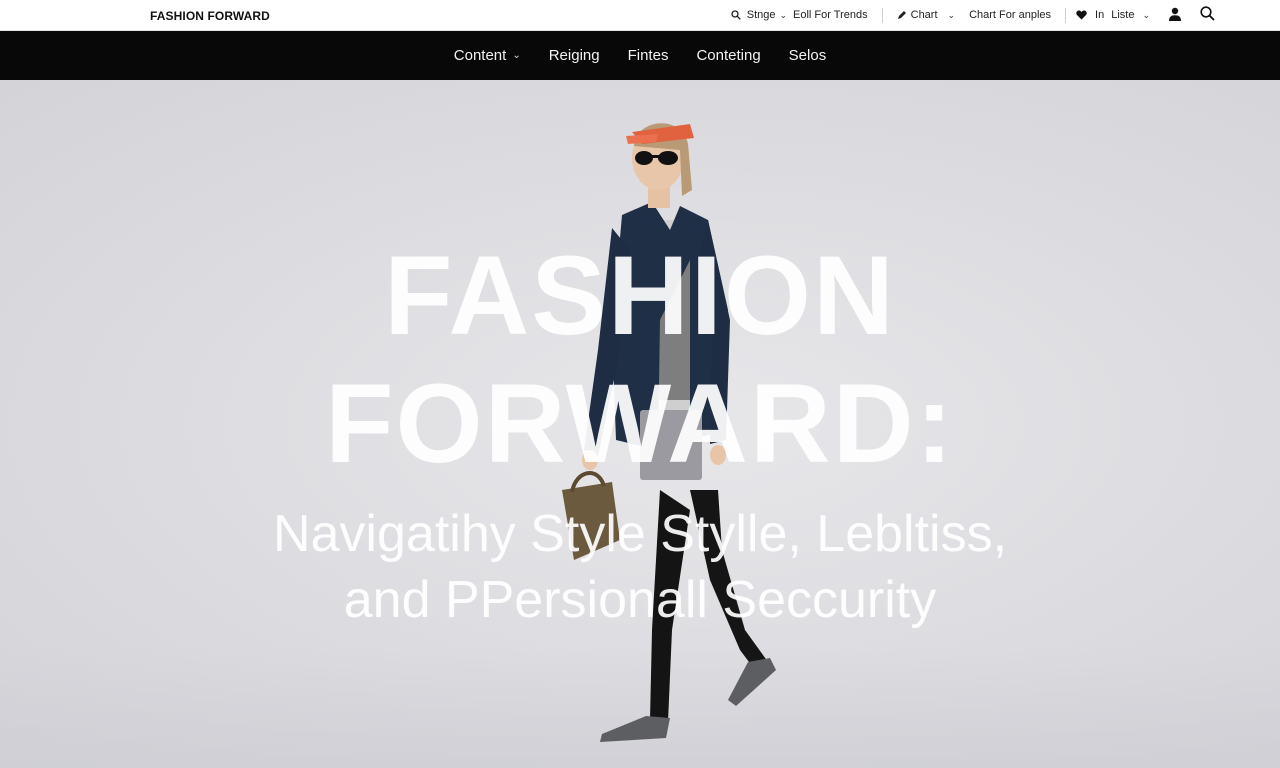  I want to click on trends-label: Eoll For Trends, so click(830, 15).